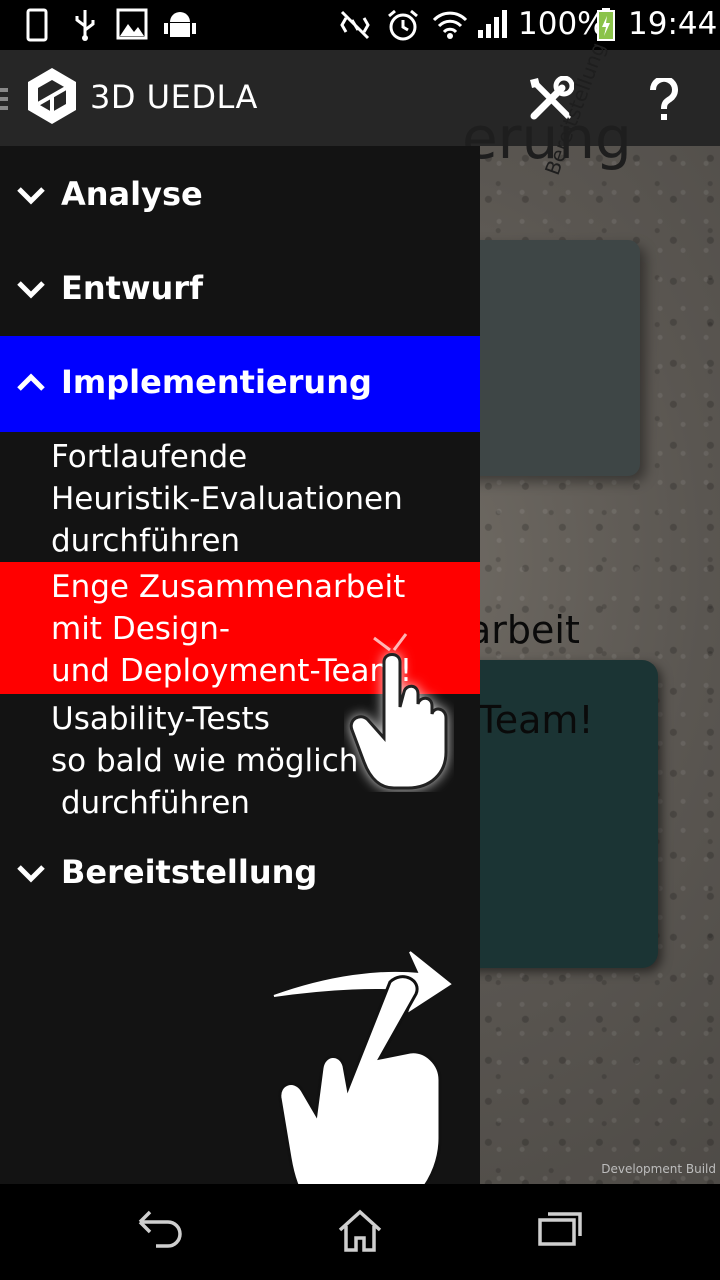  What do you see at coordinates (450, 25) in the screenshot?
I see `wifi-icon` at bounding box center [450, 25].